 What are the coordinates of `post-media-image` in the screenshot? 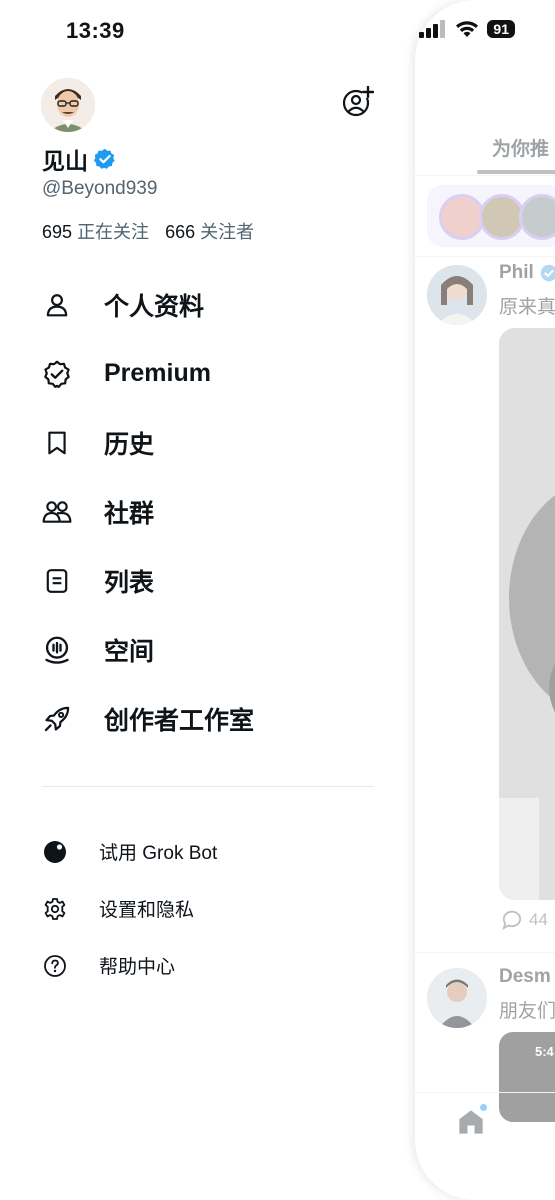 It's located at (527, 614).